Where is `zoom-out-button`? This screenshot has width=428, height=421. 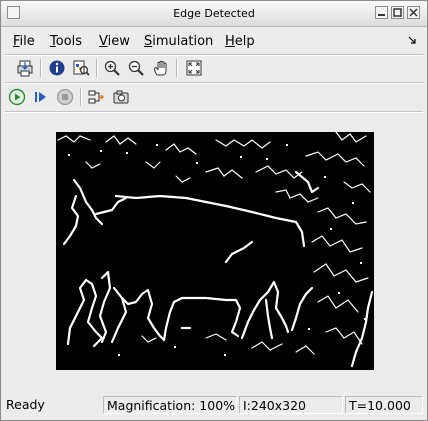 zoom-out-button is located at coordinates (136, 68).